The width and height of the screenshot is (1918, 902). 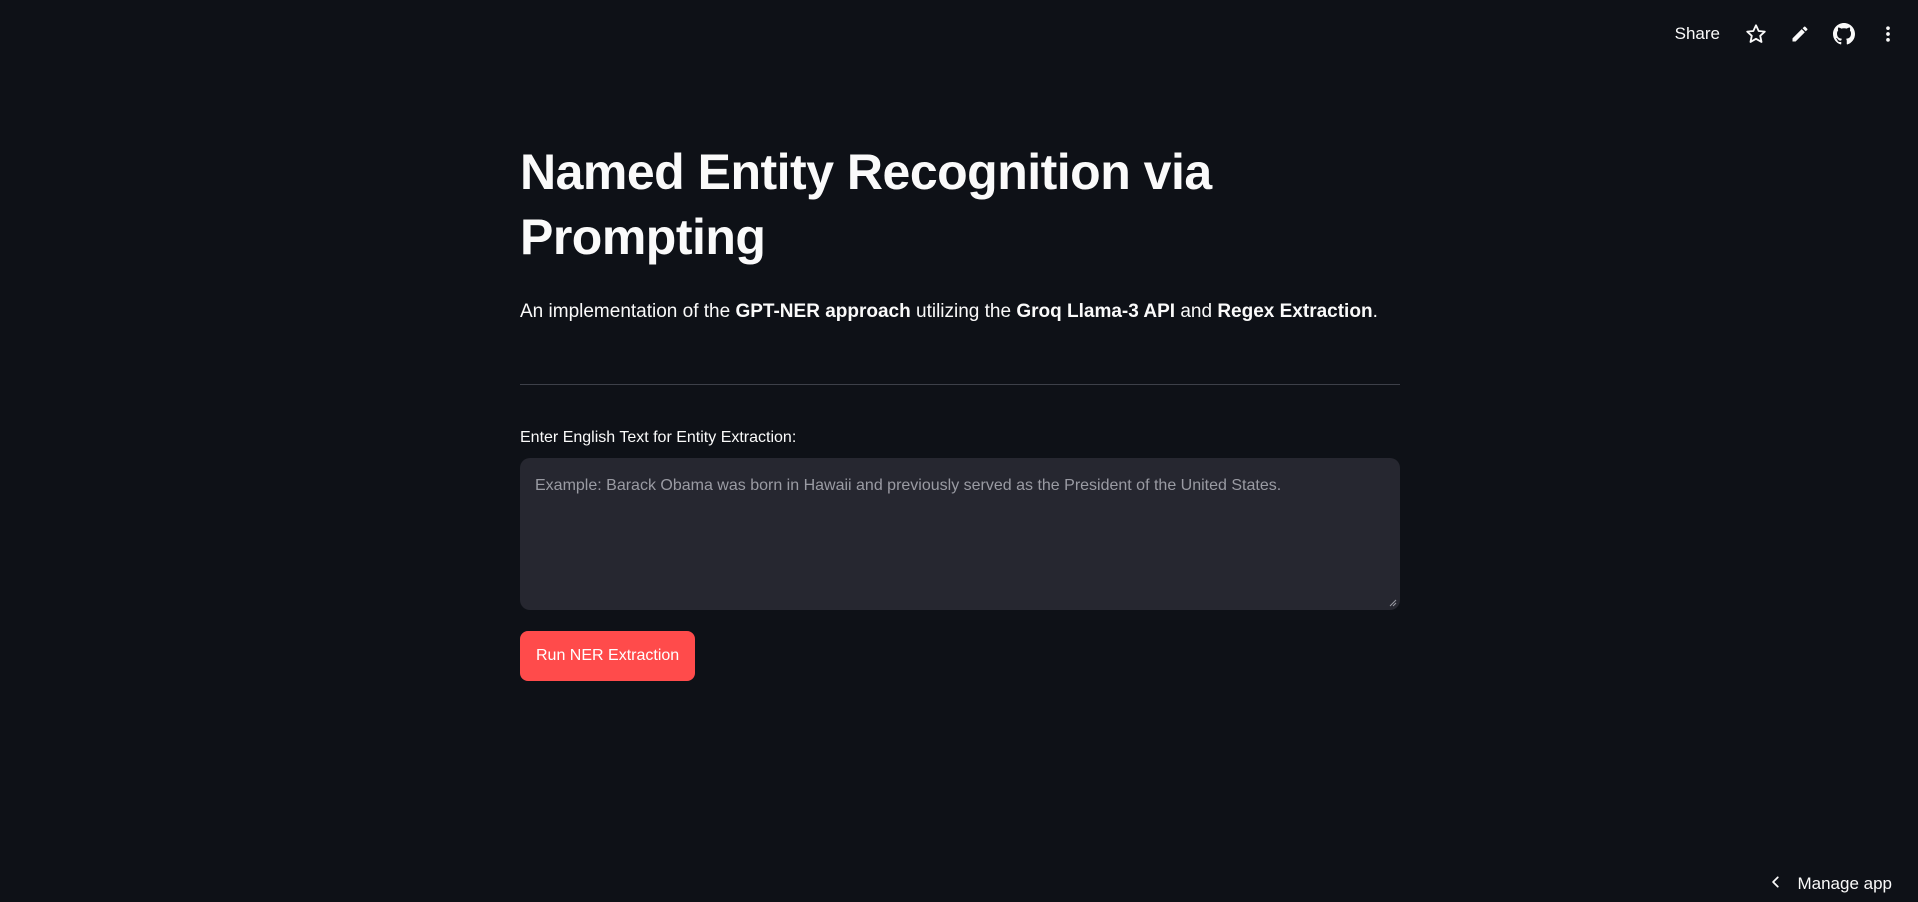 I want to click on subtitle-bold-gpt-ner: GPT-NER approach, so click(x=823, y=311).